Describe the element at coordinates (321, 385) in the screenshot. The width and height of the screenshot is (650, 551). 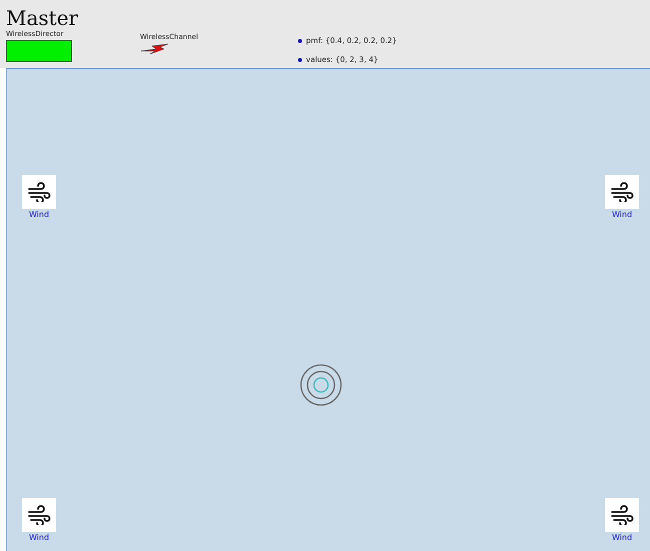
I see `target-icon` at that location.